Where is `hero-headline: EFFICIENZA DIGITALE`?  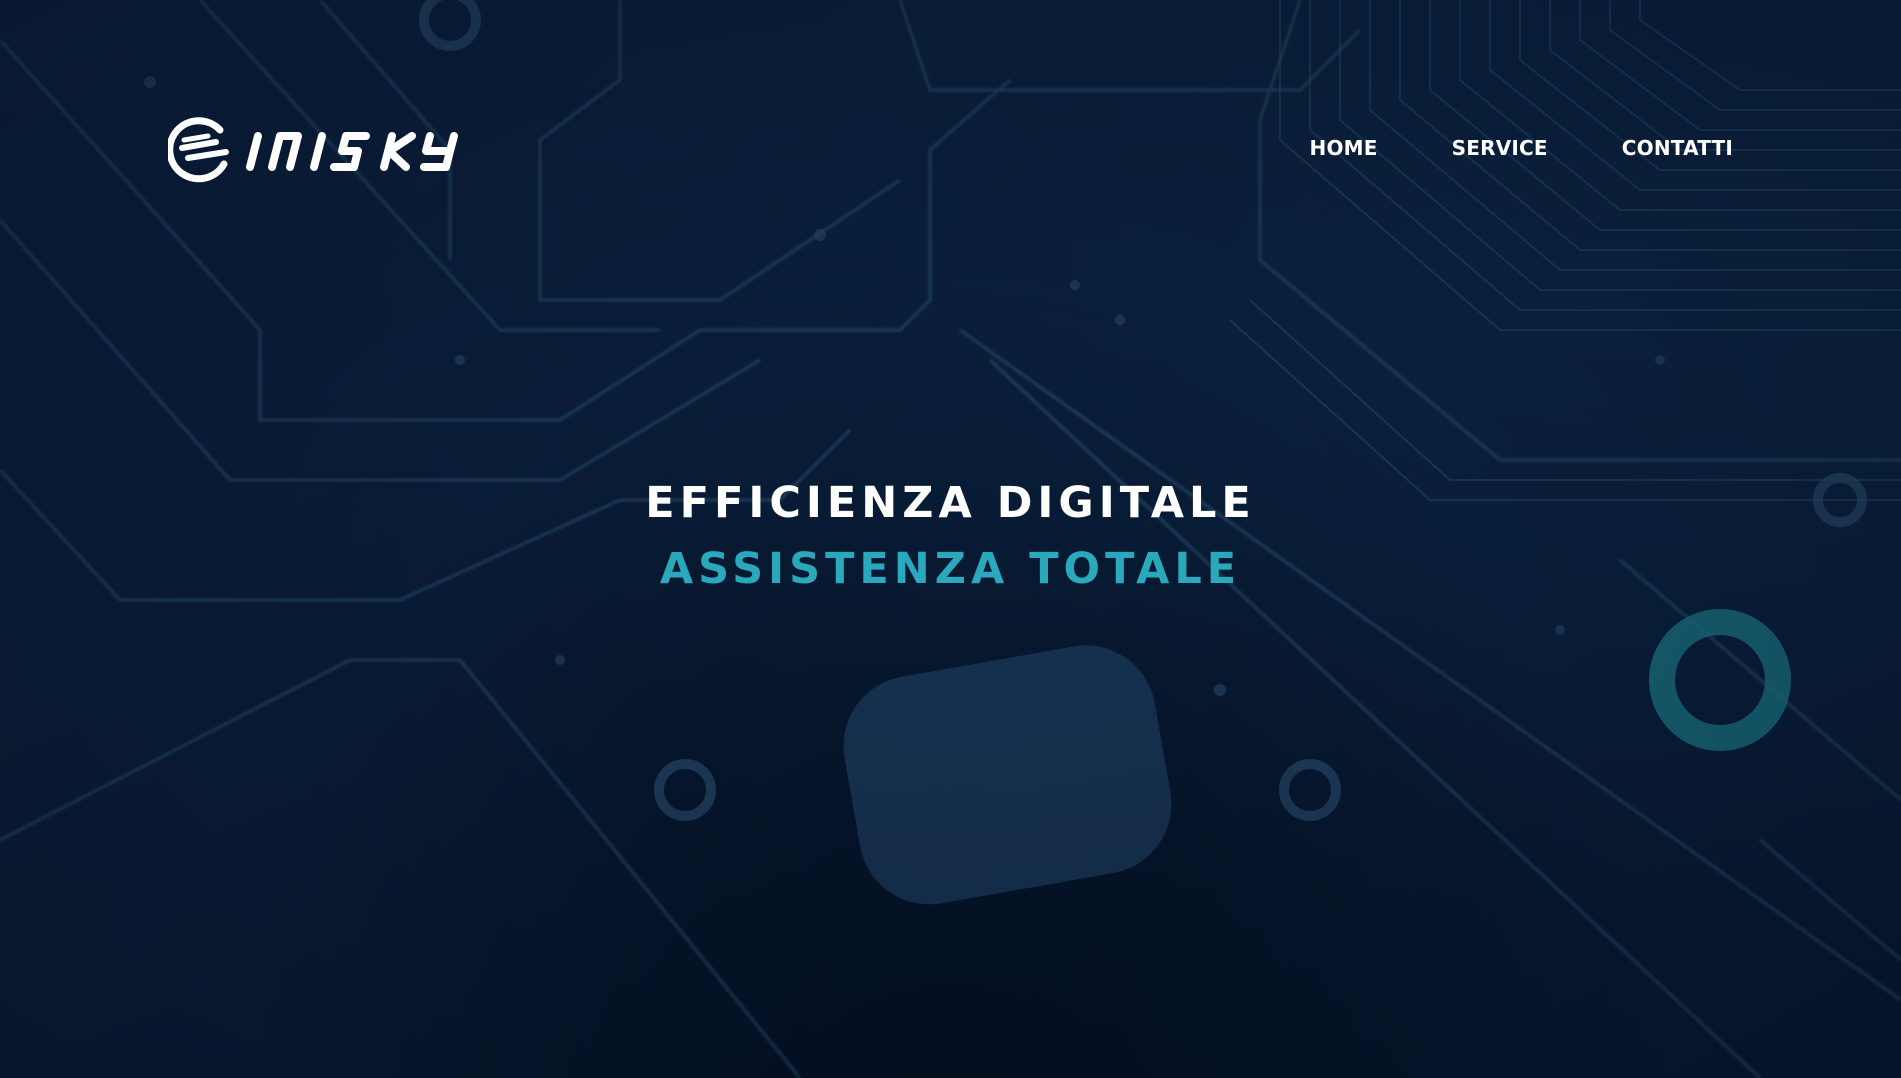 hero-headline: EFFICIENZA DIGITALE is located at coordinates (950, 503).